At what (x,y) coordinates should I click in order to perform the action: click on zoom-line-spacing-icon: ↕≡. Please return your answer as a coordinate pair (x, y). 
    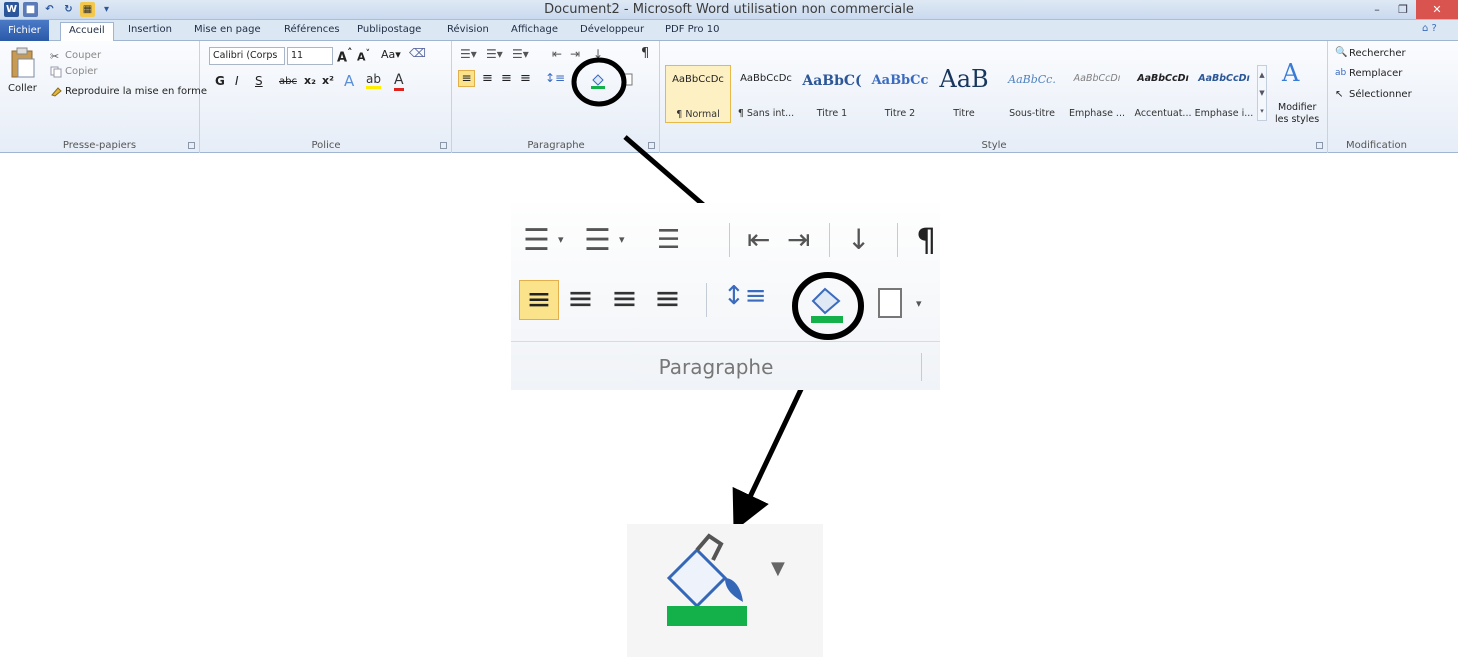
    Looking at the image, I should click on (745, 296).